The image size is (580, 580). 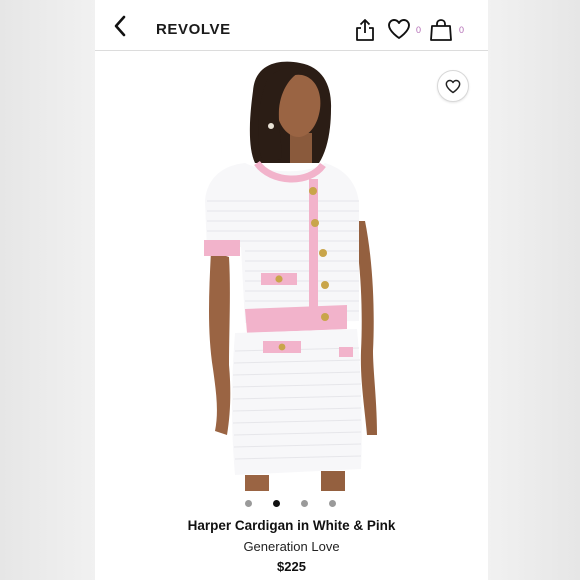 I want to click on wishlist-button, so click(x=399, y=29).